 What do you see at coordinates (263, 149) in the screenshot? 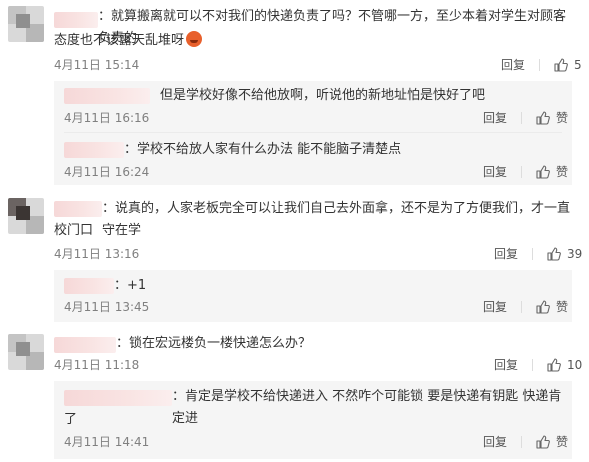
I see `reply-text: ：学校不给放人家有什么办法 能不能脑子清楚点` at bounding box center [263, 149].